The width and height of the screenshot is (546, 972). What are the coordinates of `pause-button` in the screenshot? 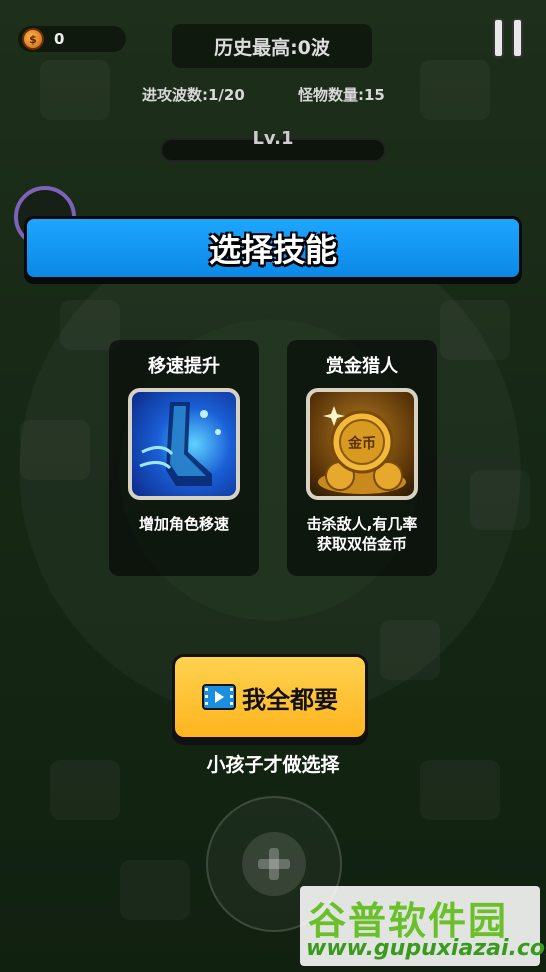 It's located at (508, 39).